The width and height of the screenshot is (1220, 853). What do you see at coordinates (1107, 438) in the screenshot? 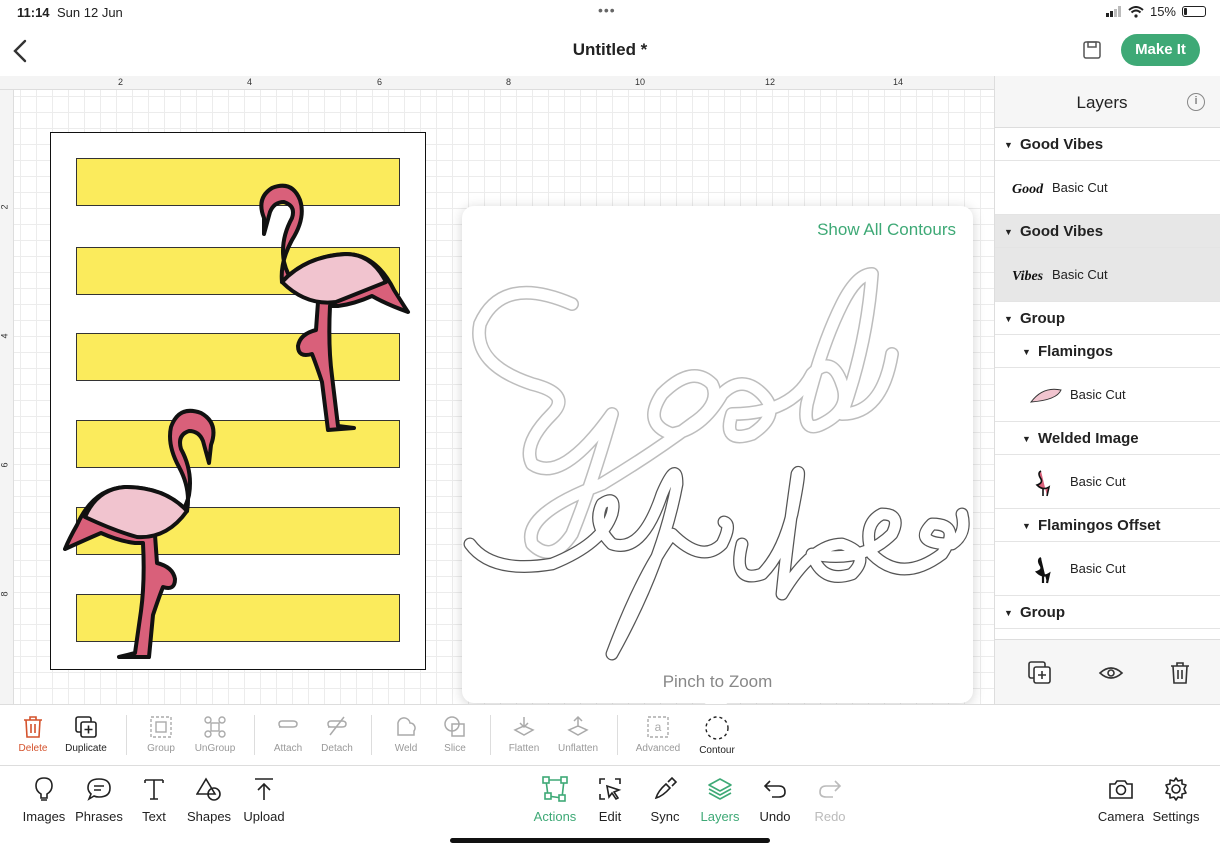
I see `layer-group: ▼ Welded Image` at bounding box center [1107, 438].